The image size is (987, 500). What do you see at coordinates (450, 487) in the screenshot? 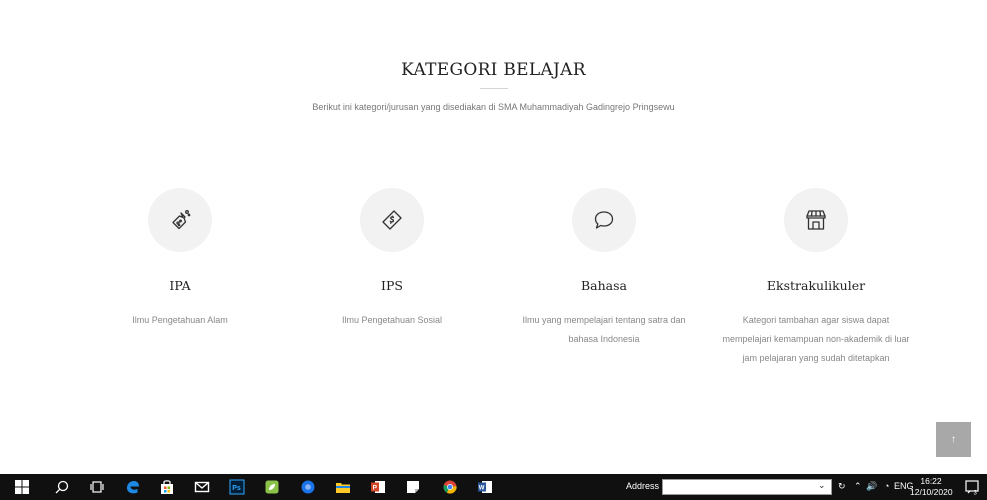
I see `chrome-icon` at bounding box center [450, 487].